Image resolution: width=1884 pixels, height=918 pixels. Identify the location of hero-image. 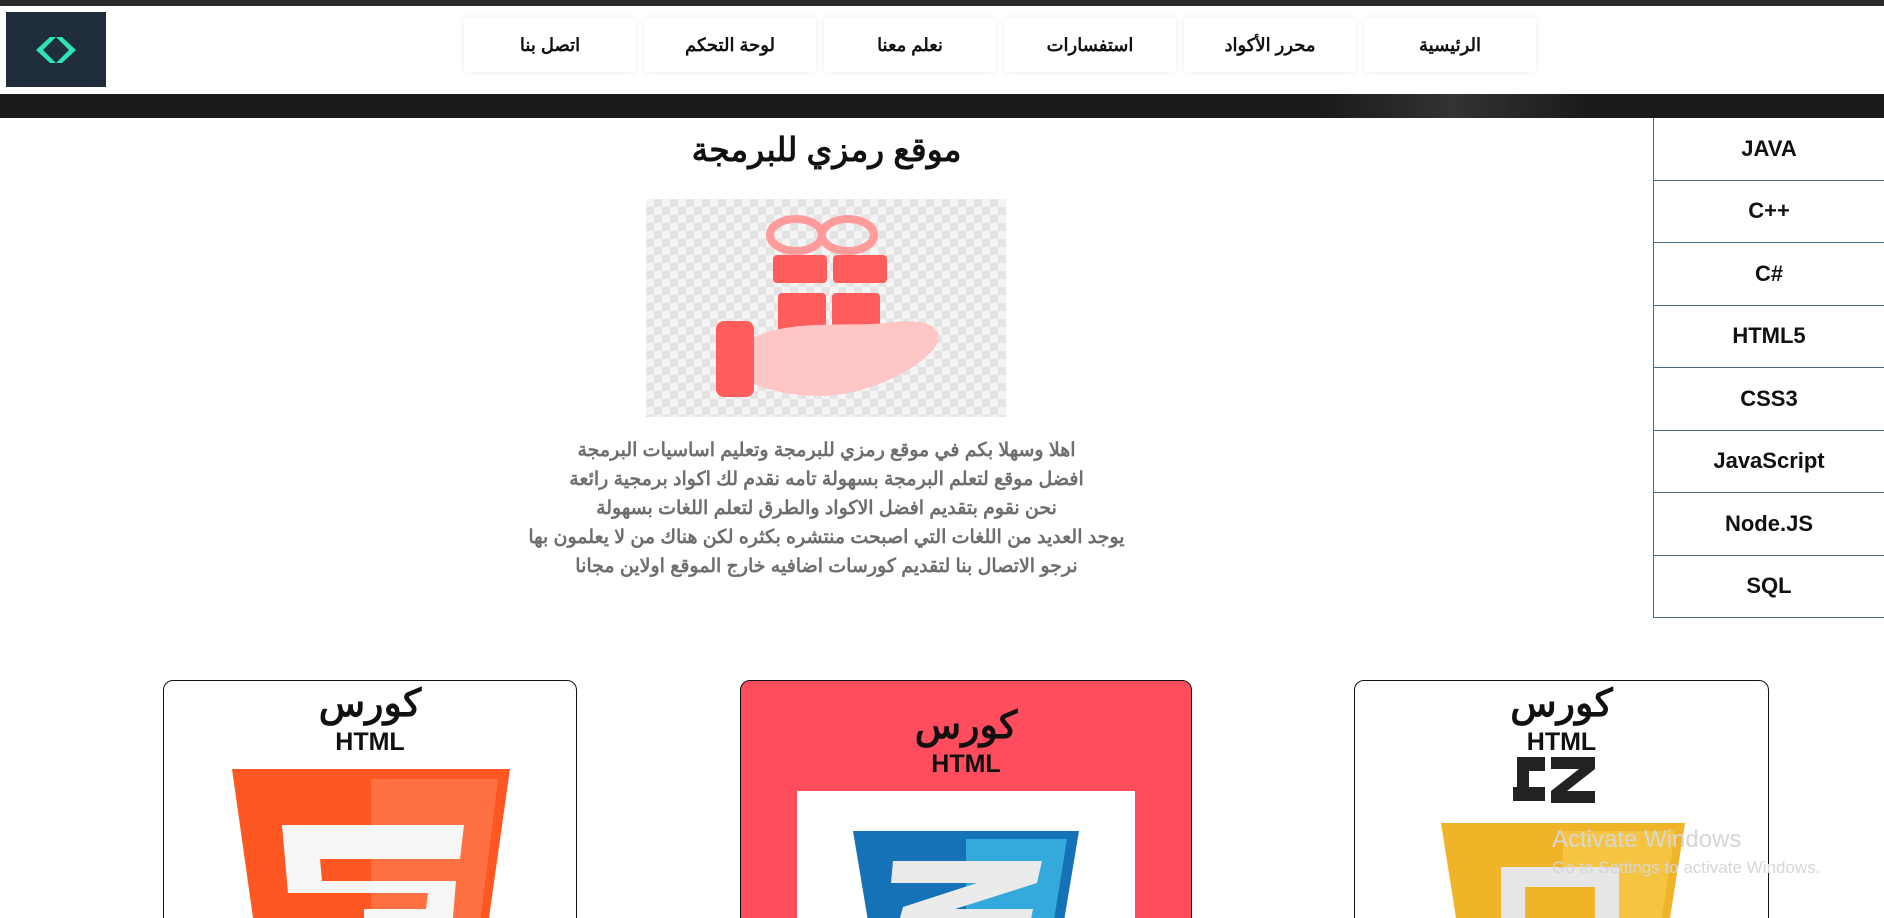
(826, 308).